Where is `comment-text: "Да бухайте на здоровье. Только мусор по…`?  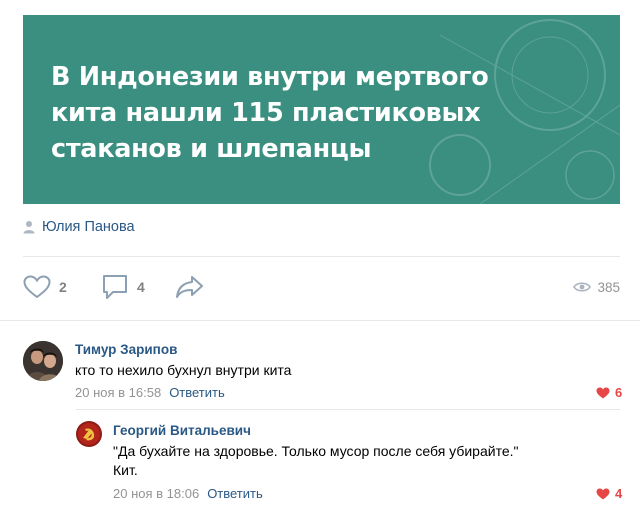 comment-text: "Да бухайте на здоровье. Только мусор по… is located at coordinates (315, 461).